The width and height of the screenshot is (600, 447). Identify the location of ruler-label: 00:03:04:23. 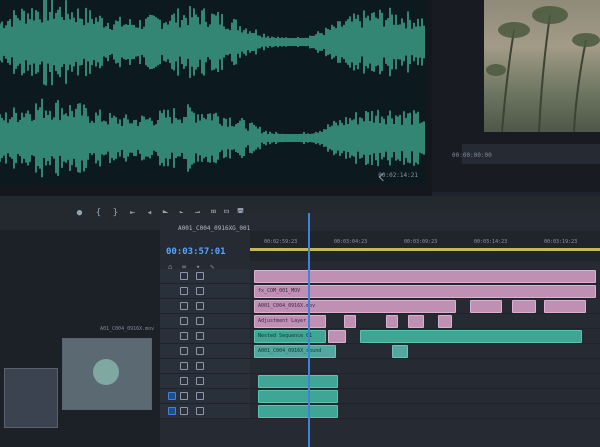
(351, 242).